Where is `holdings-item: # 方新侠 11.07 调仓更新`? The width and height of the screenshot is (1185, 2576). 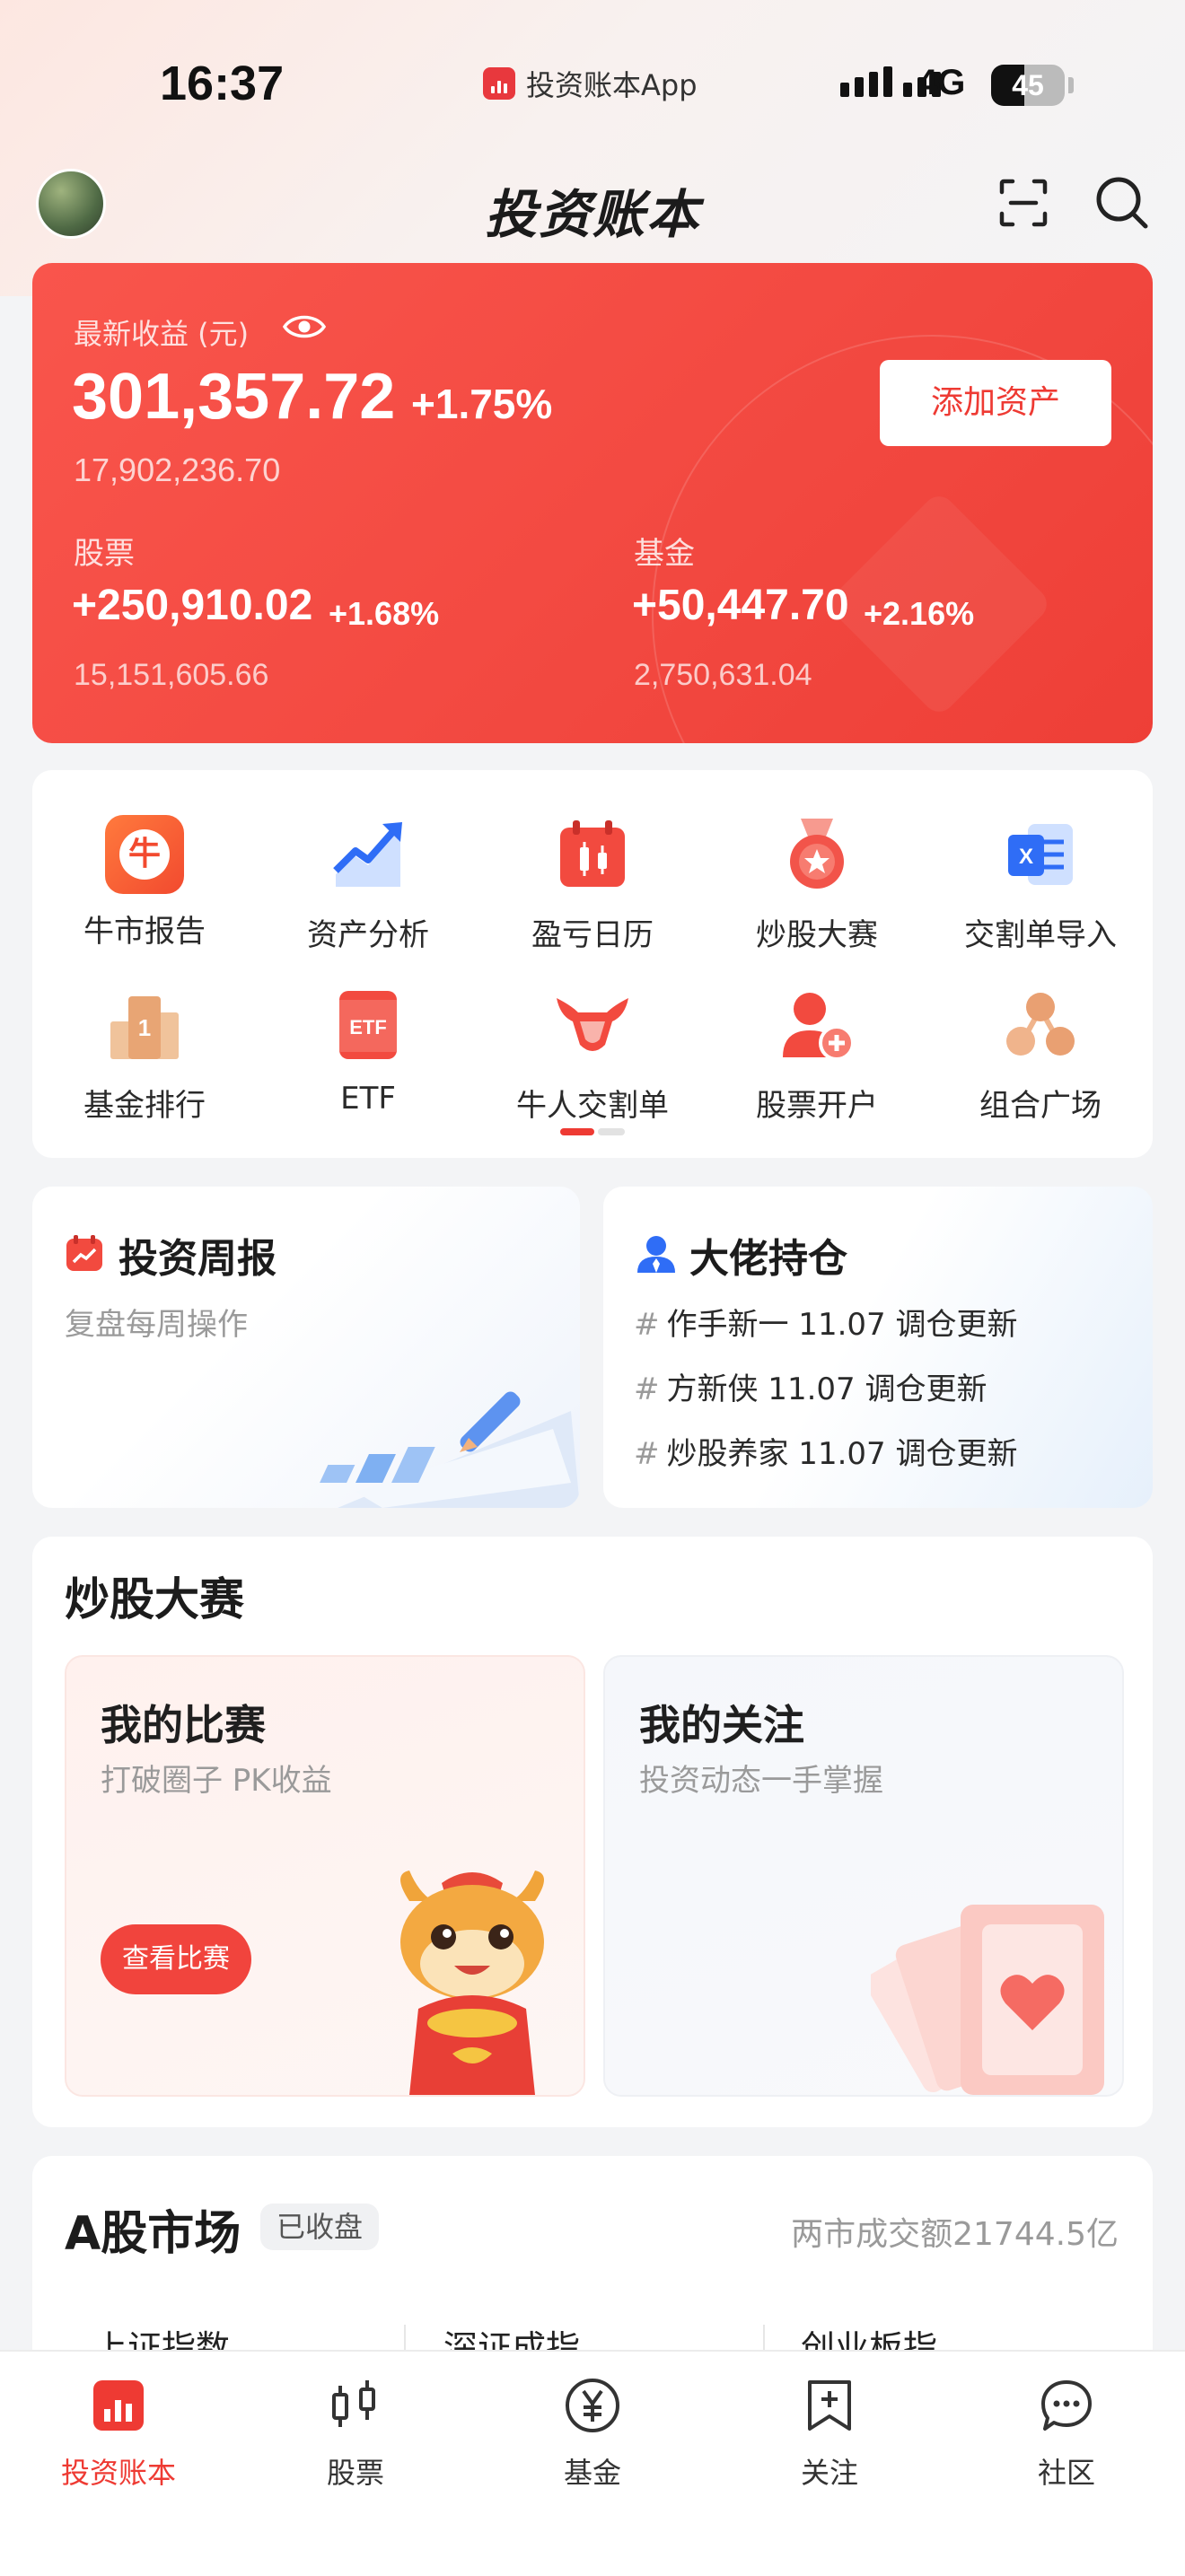 holdings-item: # 方新侠 11.07 调仓更新 is located at coordinates (810, 1386).